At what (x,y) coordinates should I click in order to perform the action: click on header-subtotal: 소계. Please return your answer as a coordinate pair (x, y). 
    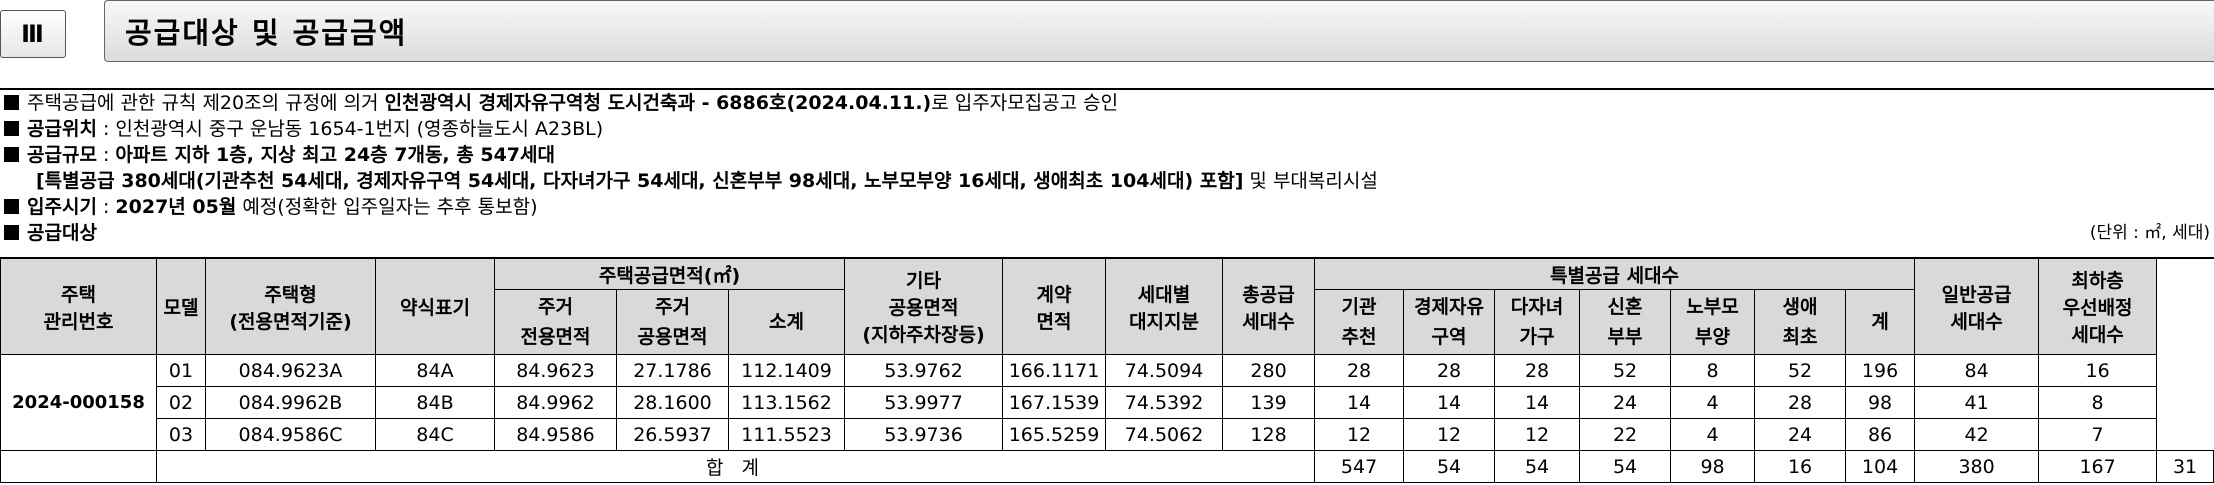
    Looking at the image, I should click on (786, 322).